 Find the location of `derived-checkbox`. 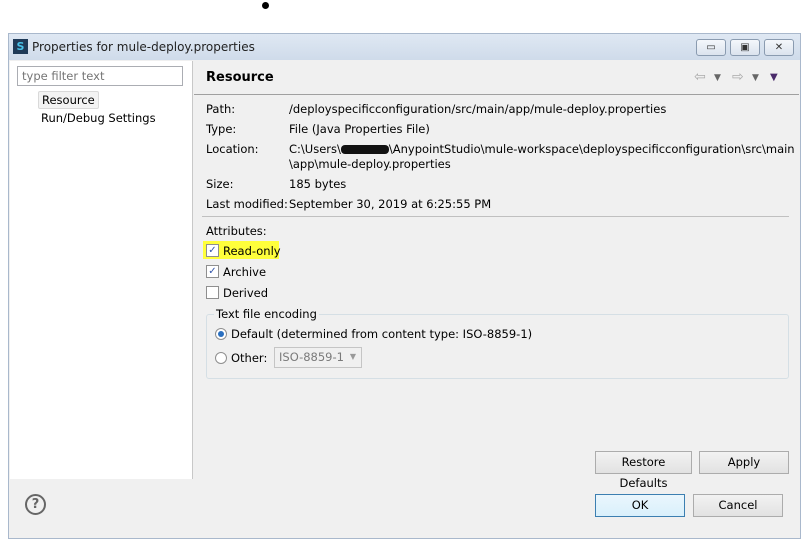

derived-checkbox is located at coordinates (212, 292).